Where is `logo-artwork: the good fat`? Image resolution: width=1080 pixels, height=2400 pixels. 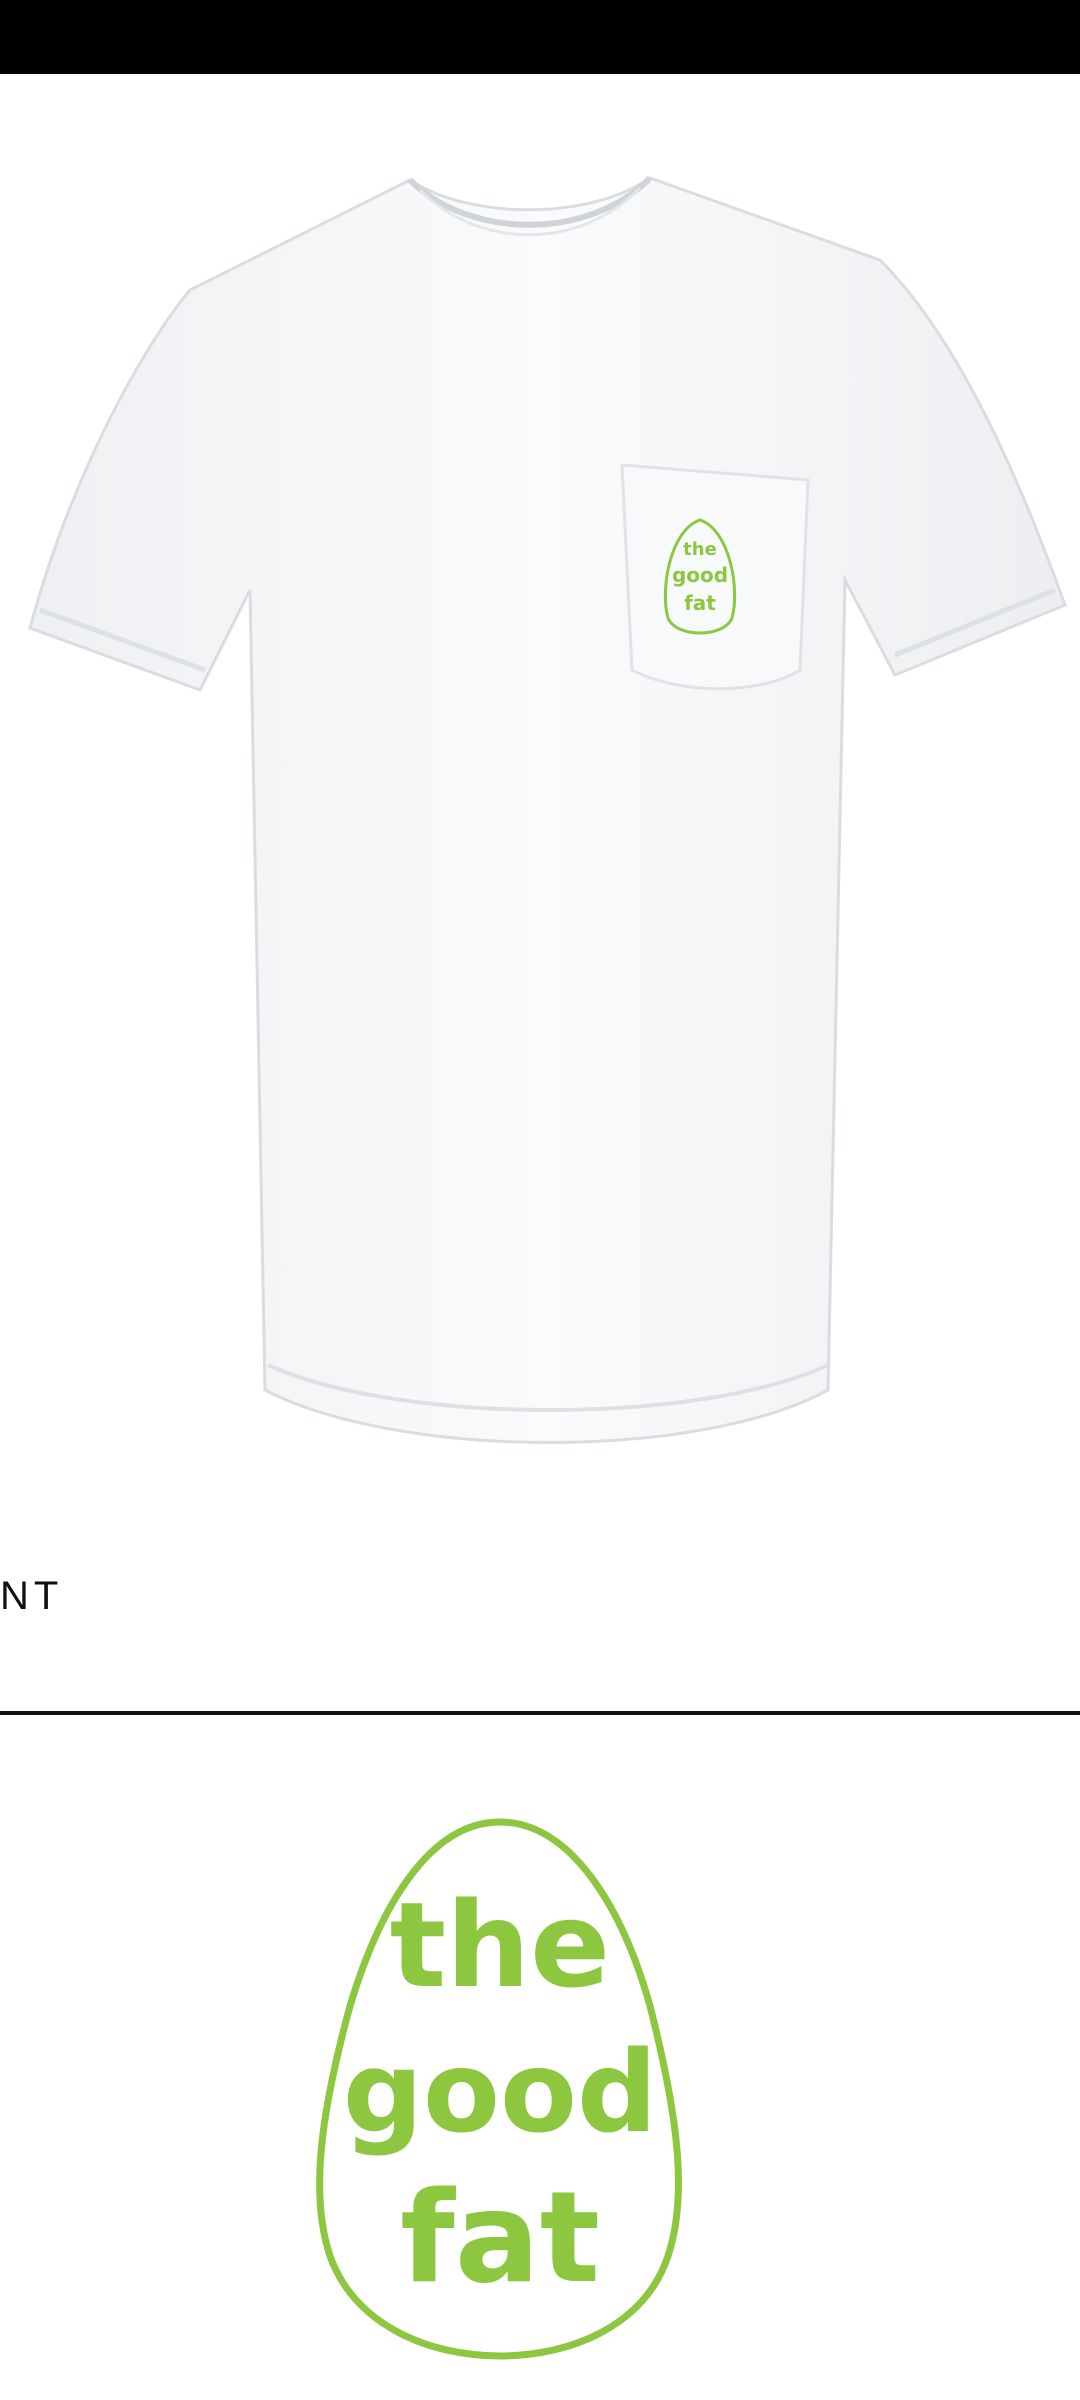 logo-artwork: the good fat is located at coordinates (500, 2089).